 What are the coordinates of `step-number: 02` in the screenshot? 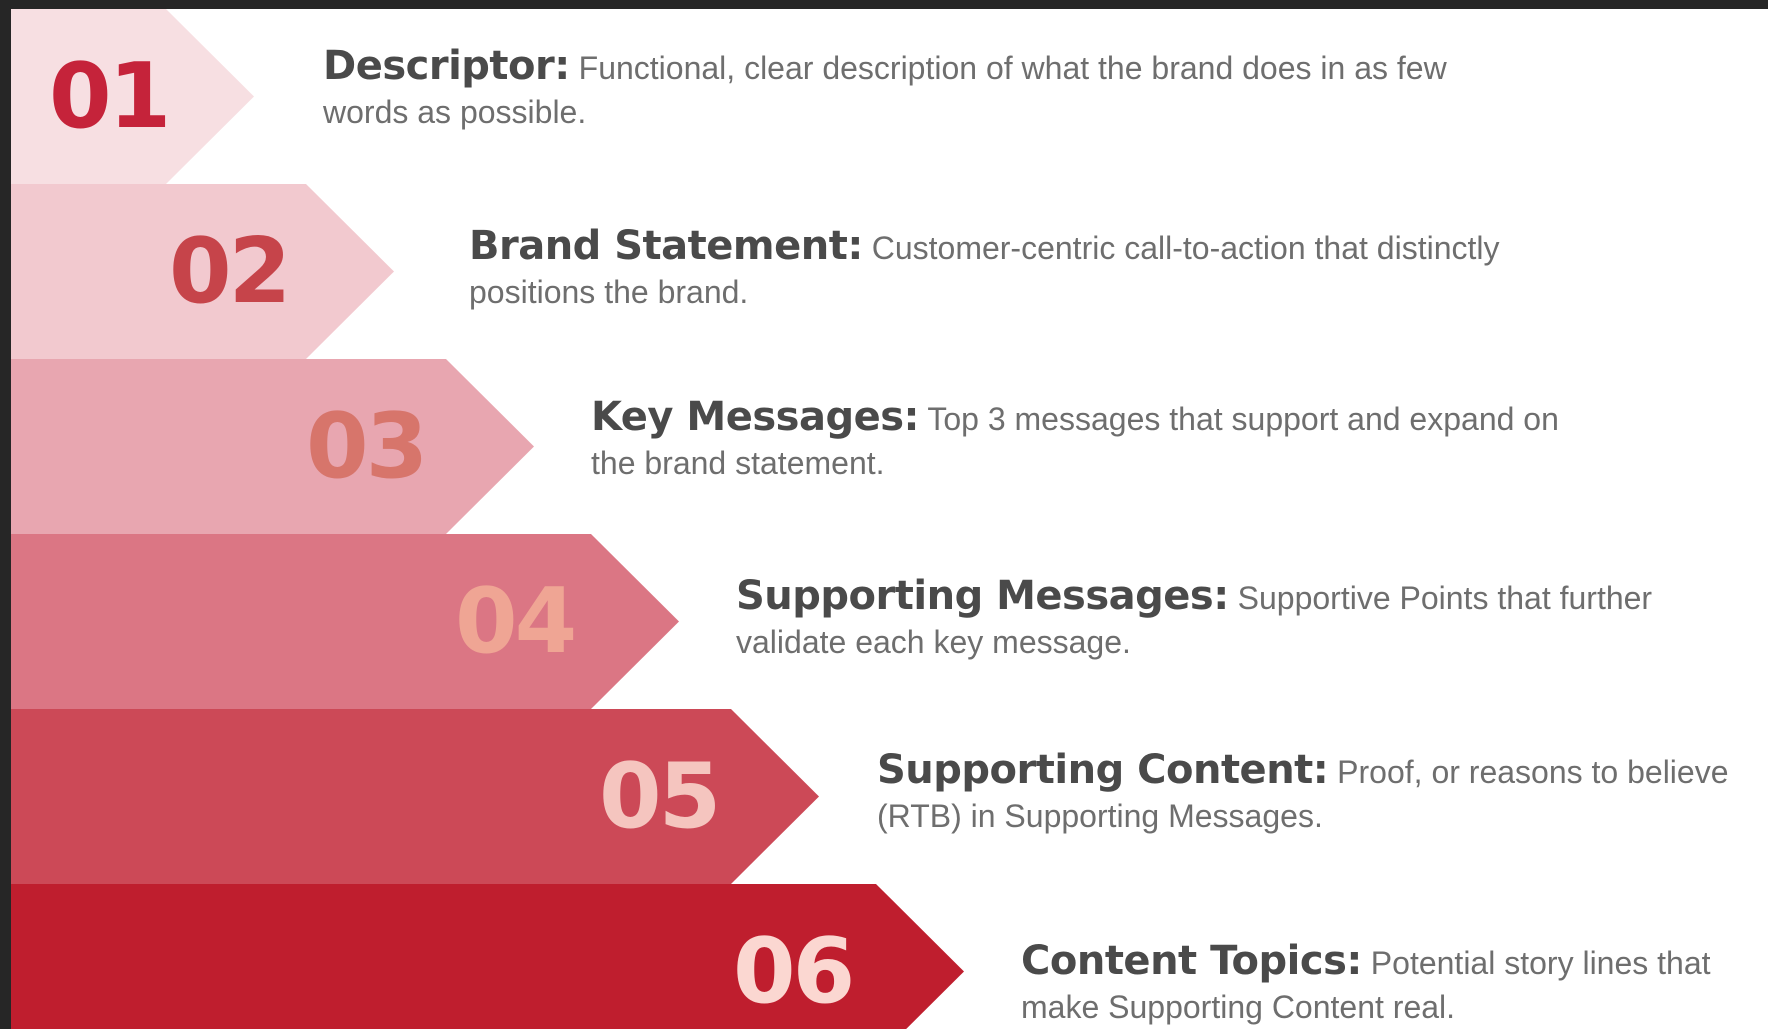 It's located at (230, 271).